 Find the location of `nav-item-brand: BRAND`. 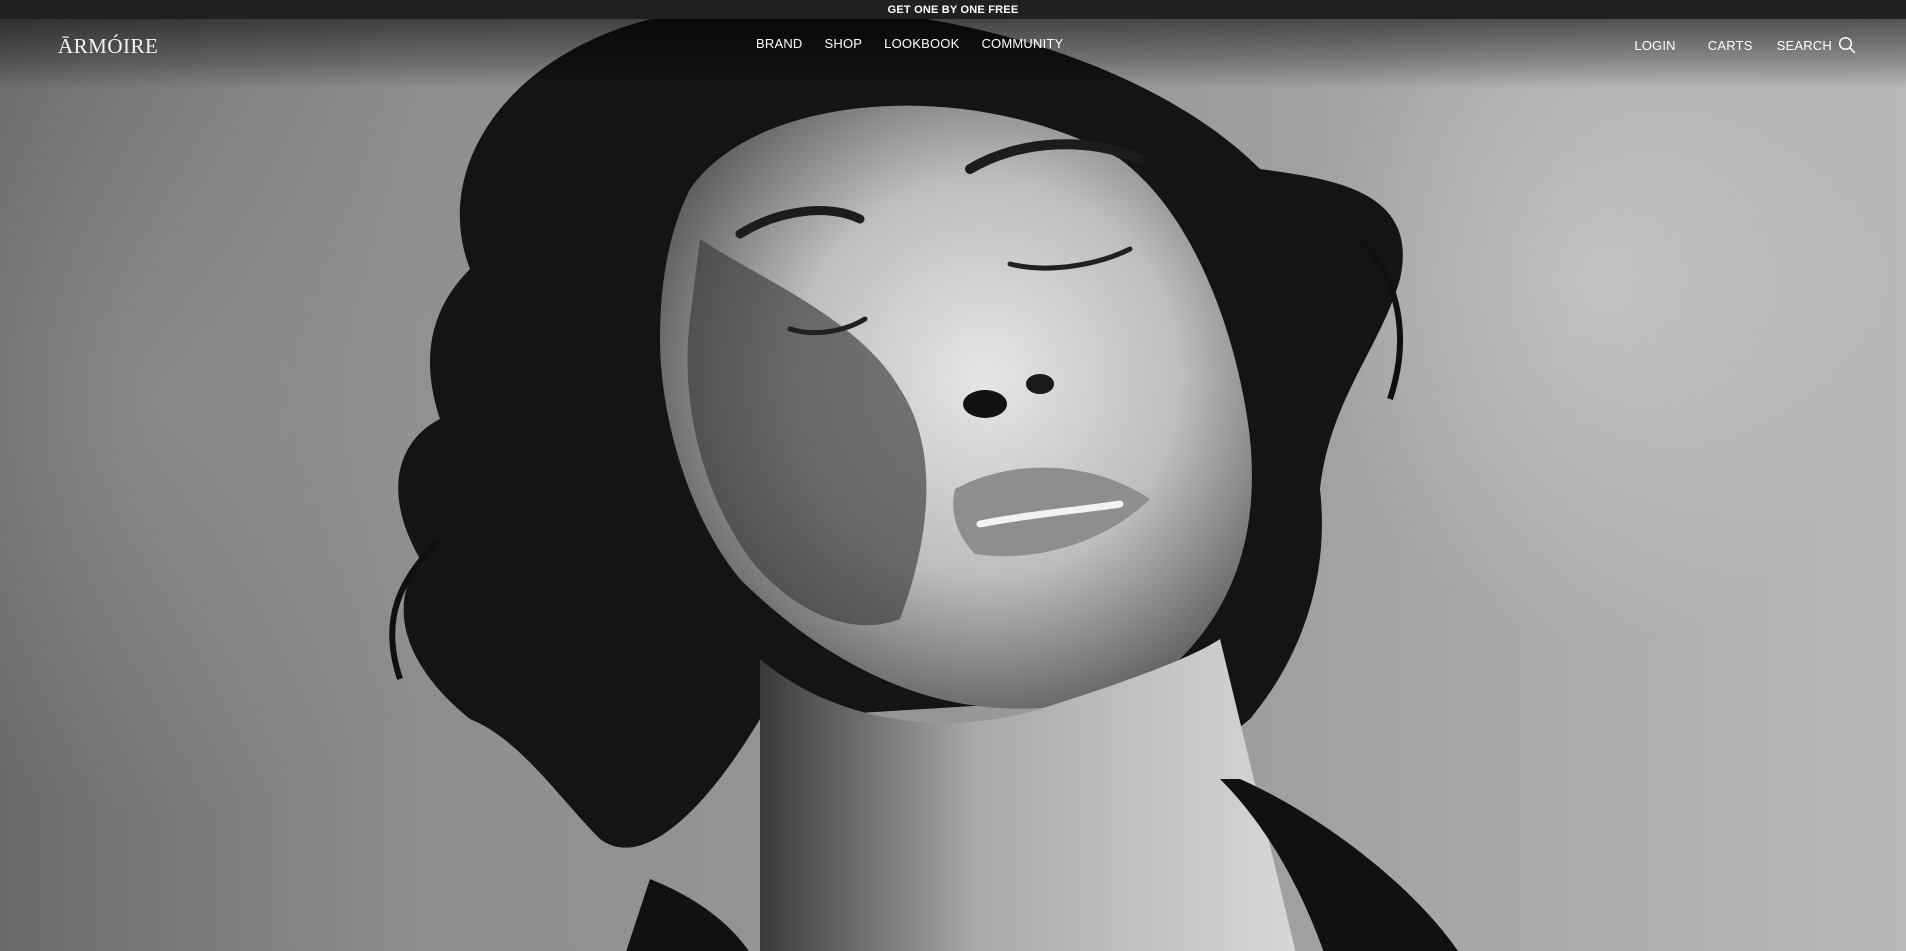

nav-item-brand: BRAND is located at coordinates (779, 43).